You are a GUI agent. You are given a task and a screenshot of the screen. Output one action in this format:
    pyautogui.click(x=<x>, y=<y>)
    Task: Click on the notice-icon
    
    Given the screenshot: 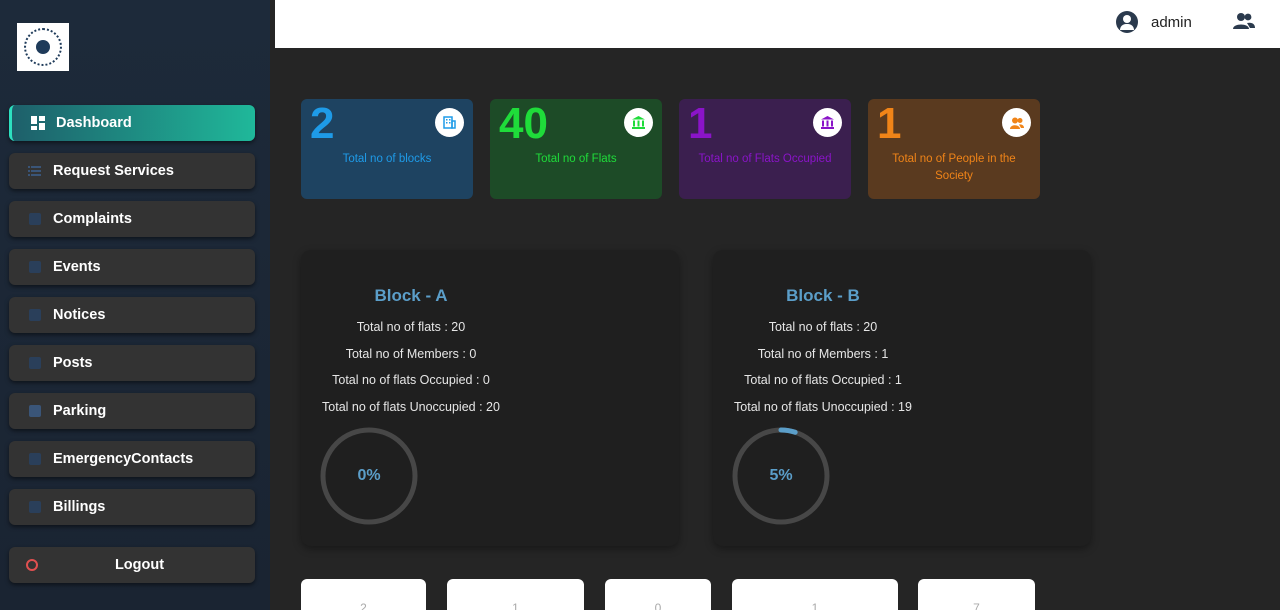 What is the action you would take?
    pyautogui.click(x=35, y=315)
    